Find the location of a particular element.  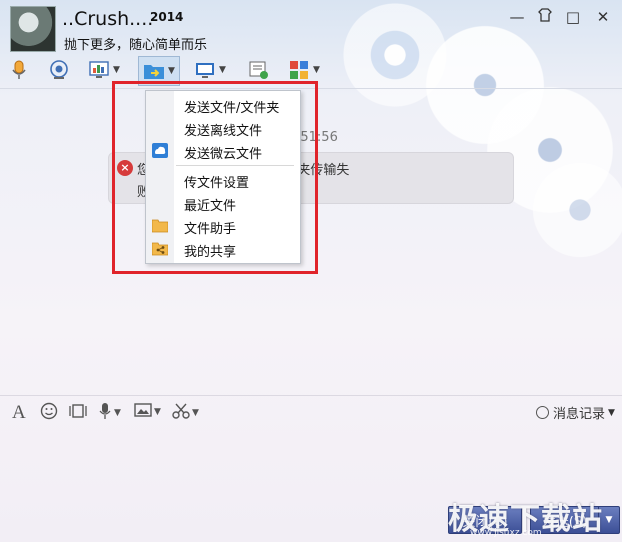

message-history-label: 消息记录 is located at coordinates (579, 414).